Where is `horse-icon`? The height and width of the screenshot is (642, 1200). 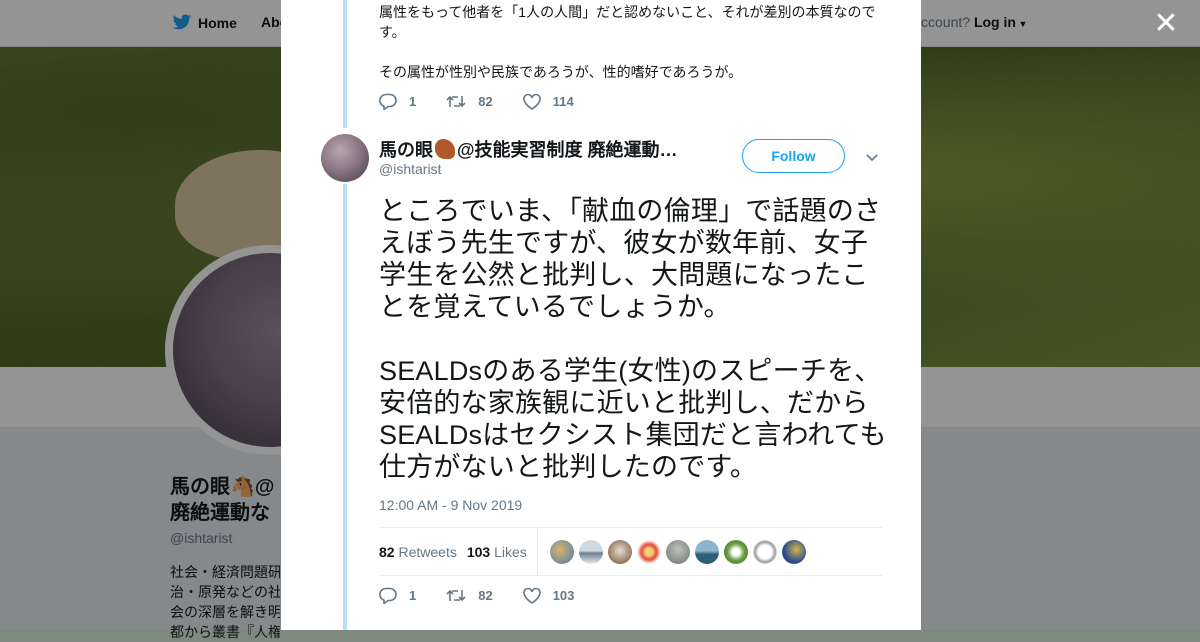 horse-icon is located at coordinates (445, 149).